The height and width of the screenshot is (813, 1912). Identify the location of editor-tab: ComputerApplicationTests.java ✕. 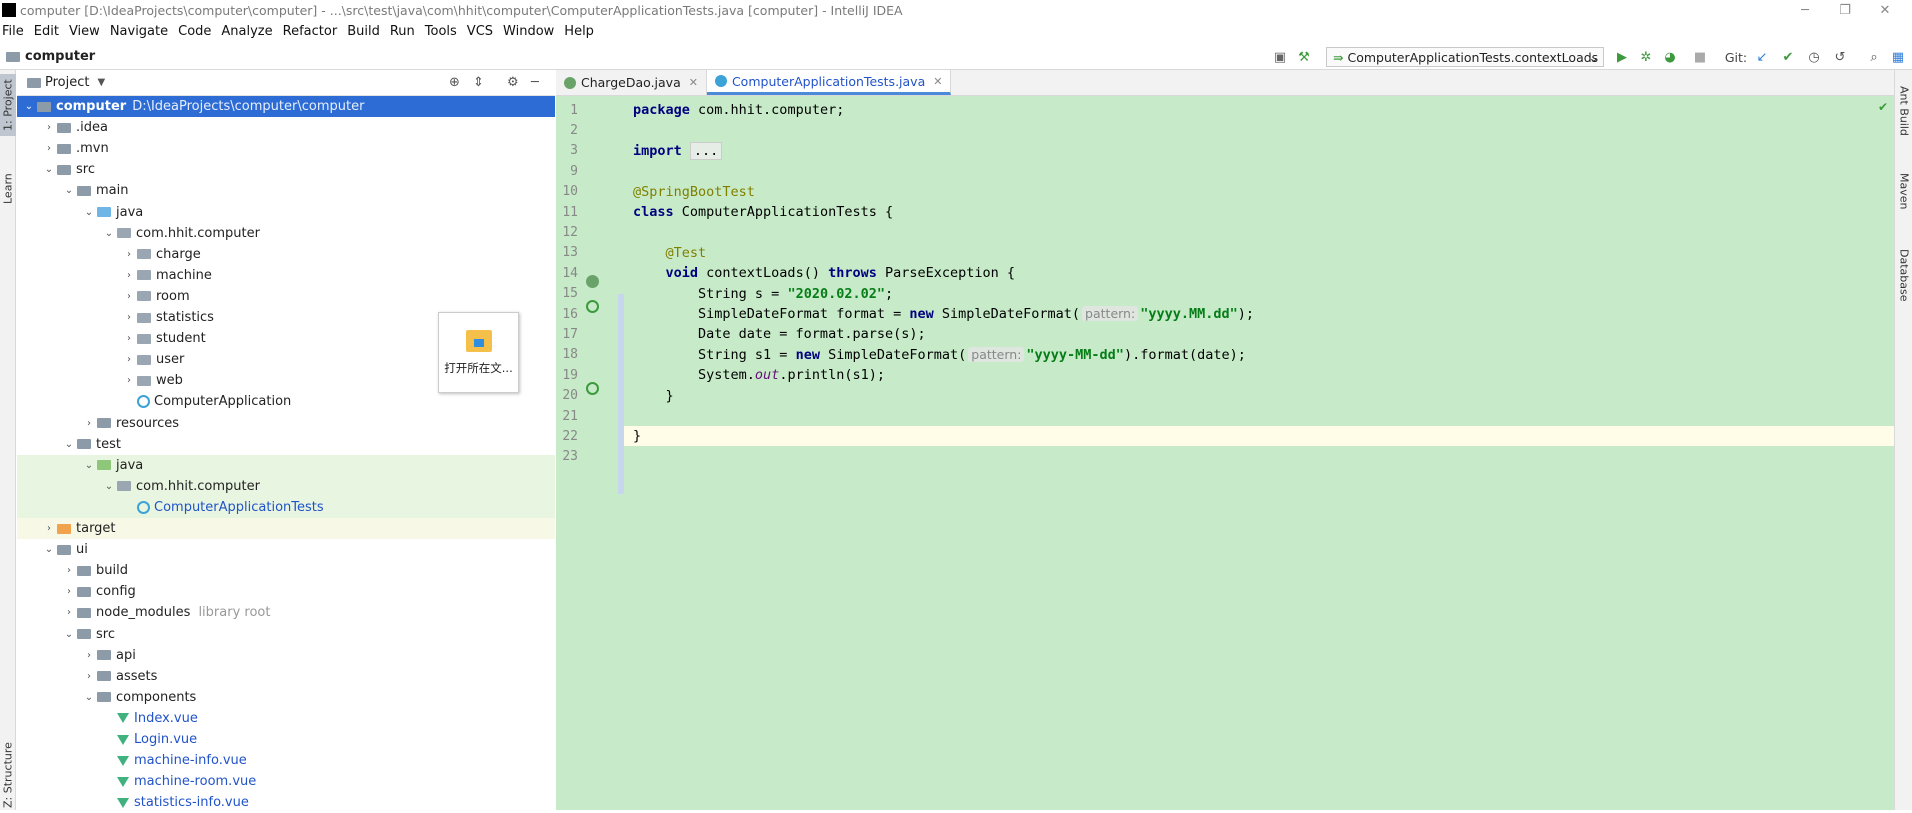
(829, 82).